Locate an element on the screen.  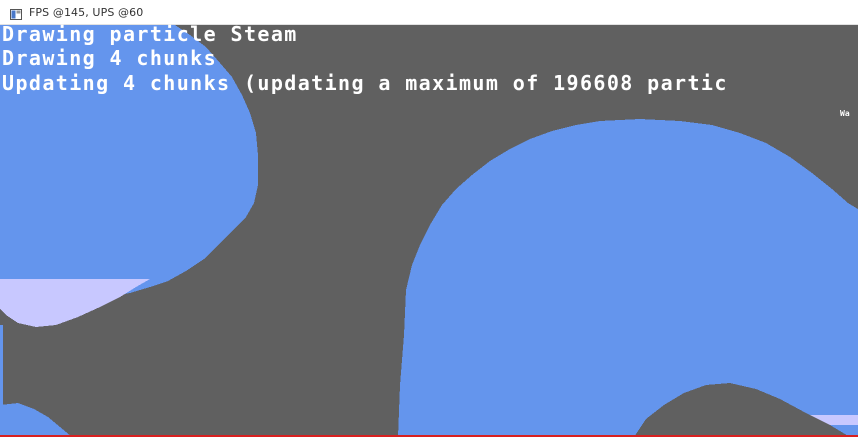
steam-patch-left is located at coordinates (75, 303).